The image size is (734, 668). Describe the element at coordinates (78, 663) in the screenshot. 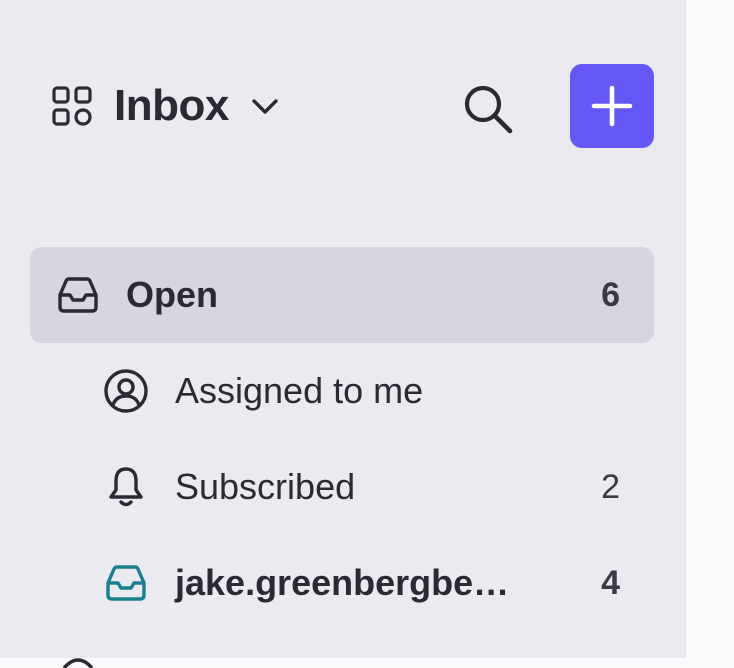

I see `partial-circle-icon` at that location.